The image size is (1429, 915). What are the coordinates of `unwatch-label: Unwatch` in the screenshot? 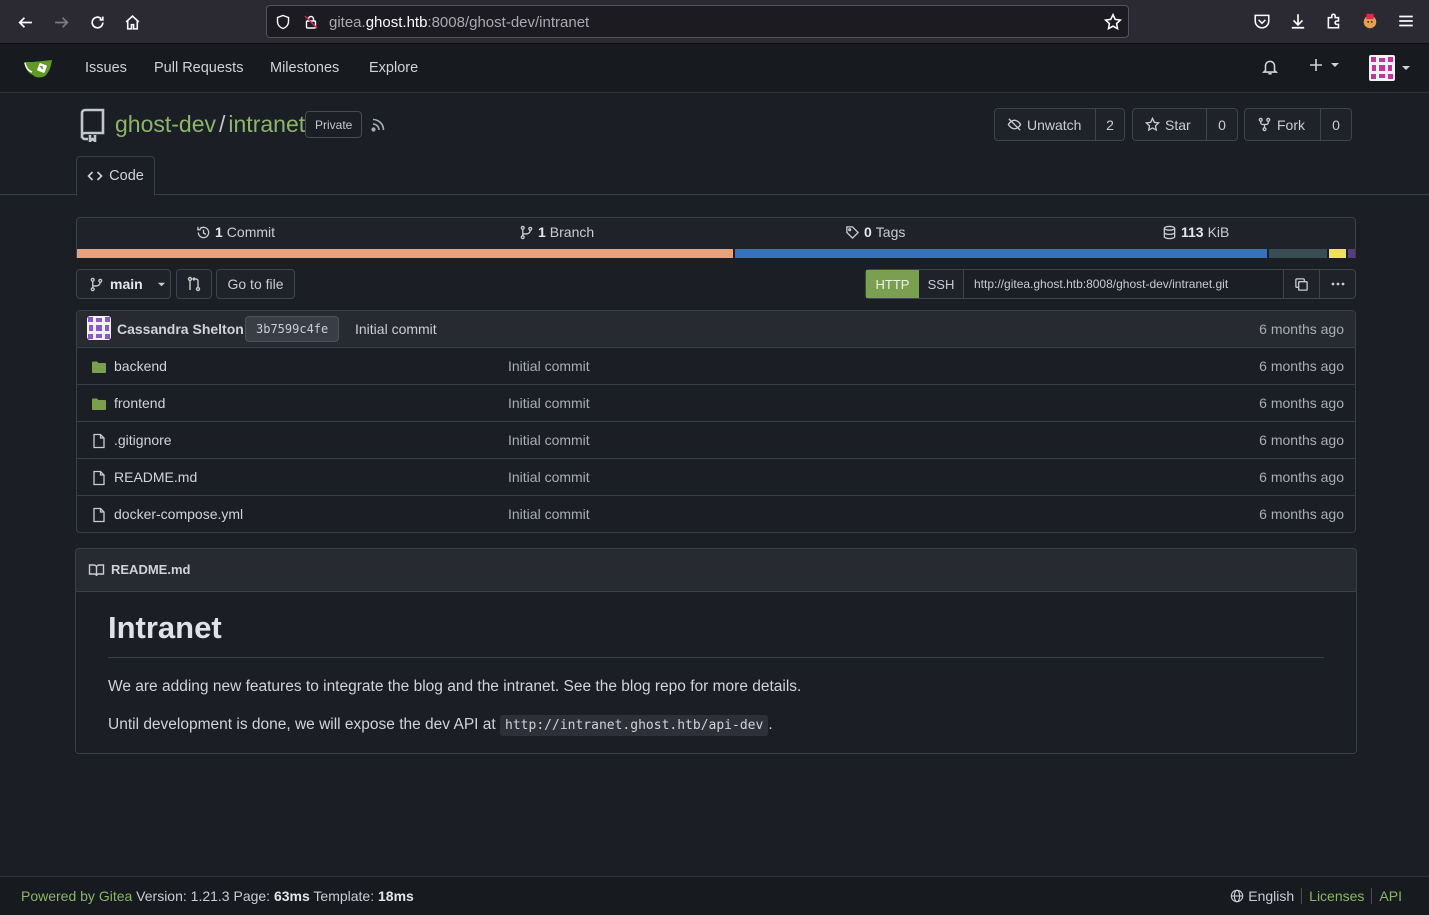 It's located at (1054, 124).